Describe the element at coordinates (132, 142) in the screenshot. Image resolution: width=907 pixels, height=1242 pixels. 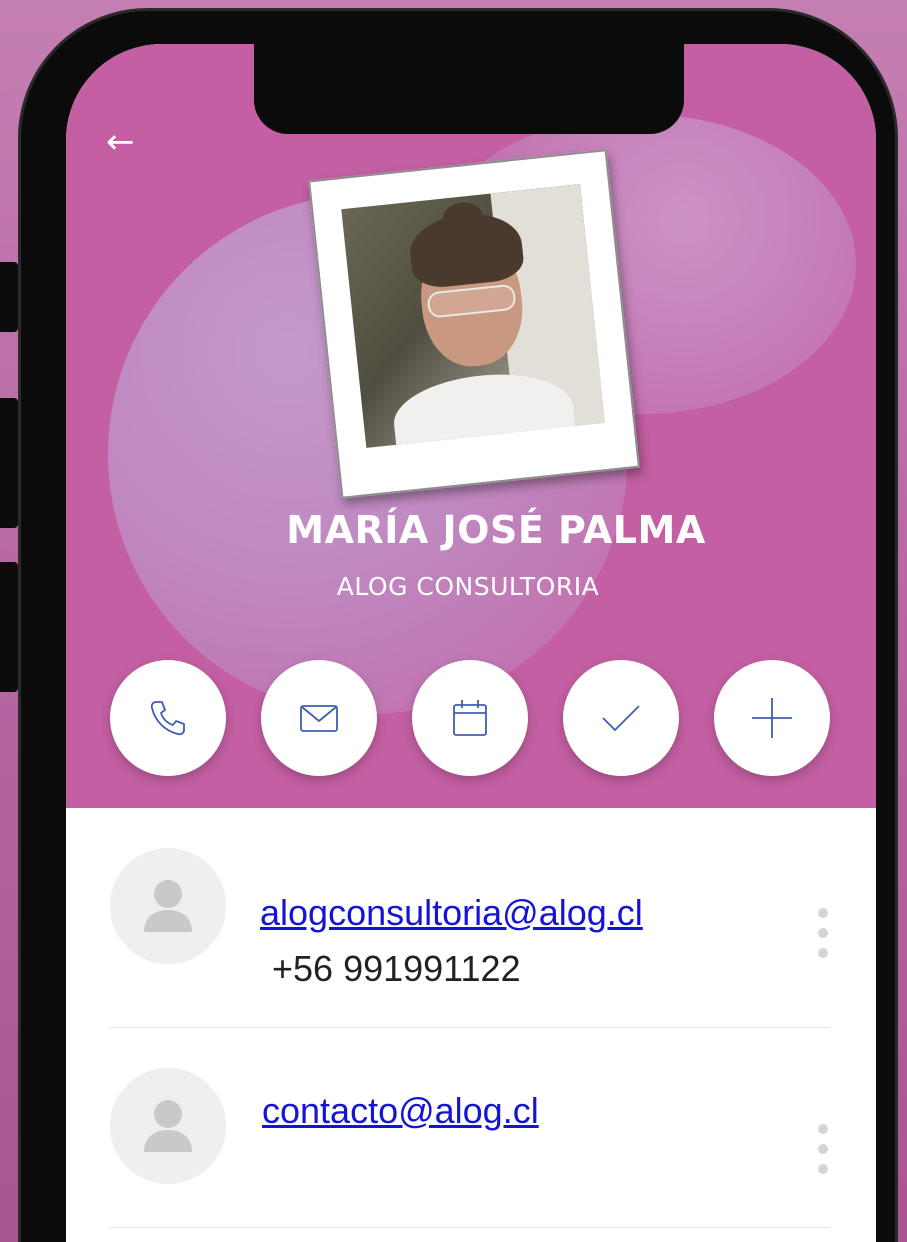
I see `back-arrow-icon: ←` at that location.